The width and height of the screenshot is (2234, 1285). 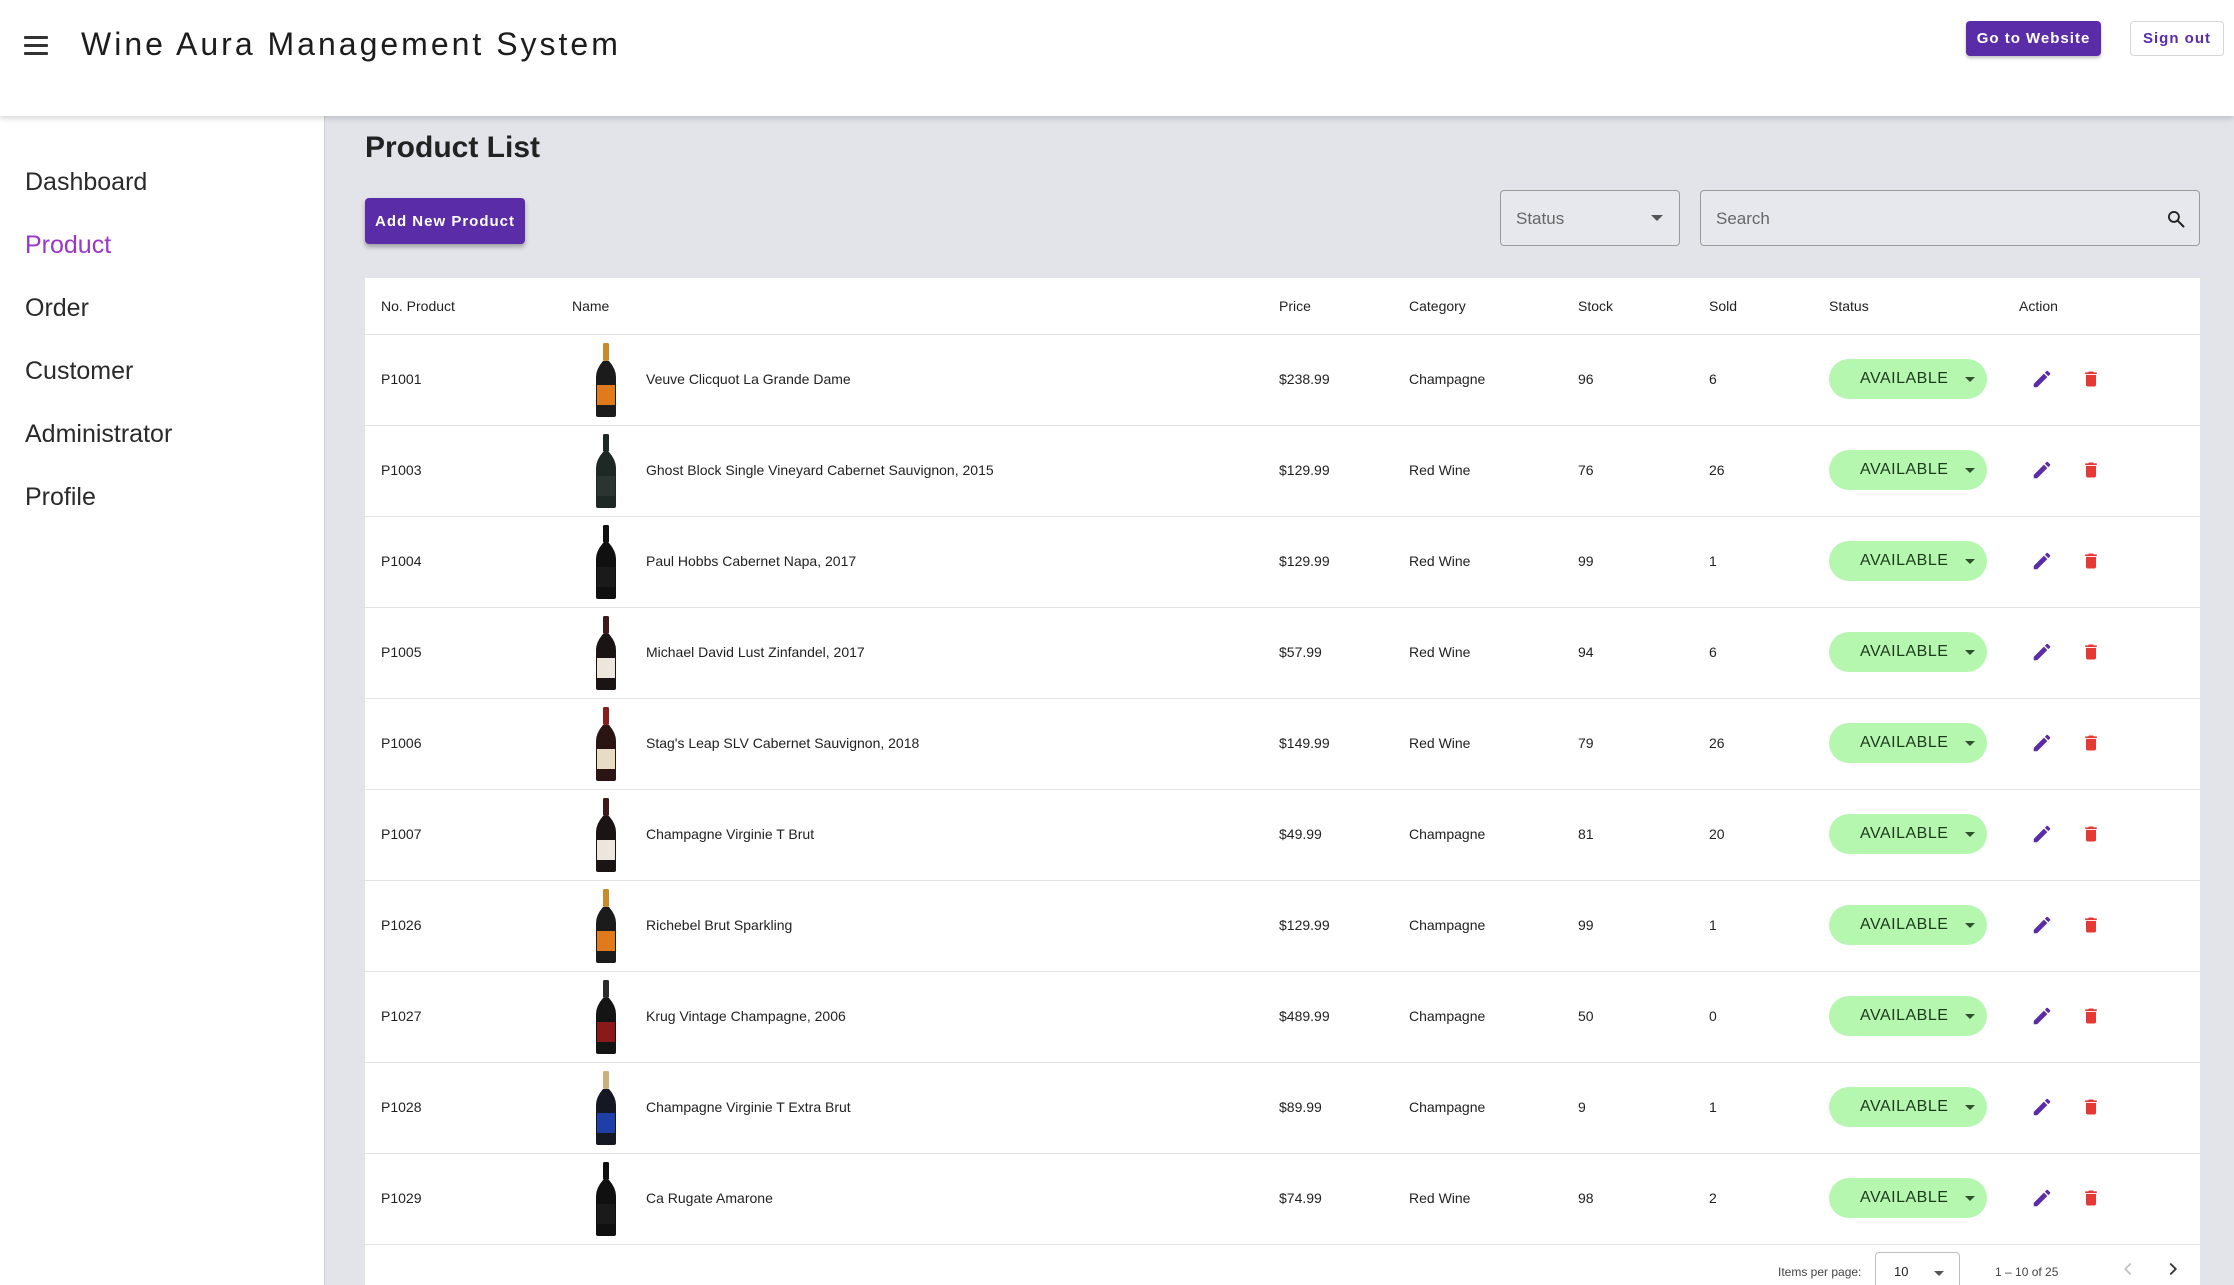 What do you see at coordinates (98, 434) in the screenshot?
I see `sidebar-item-administrator: Administrator` at bounding box center [98, 434].